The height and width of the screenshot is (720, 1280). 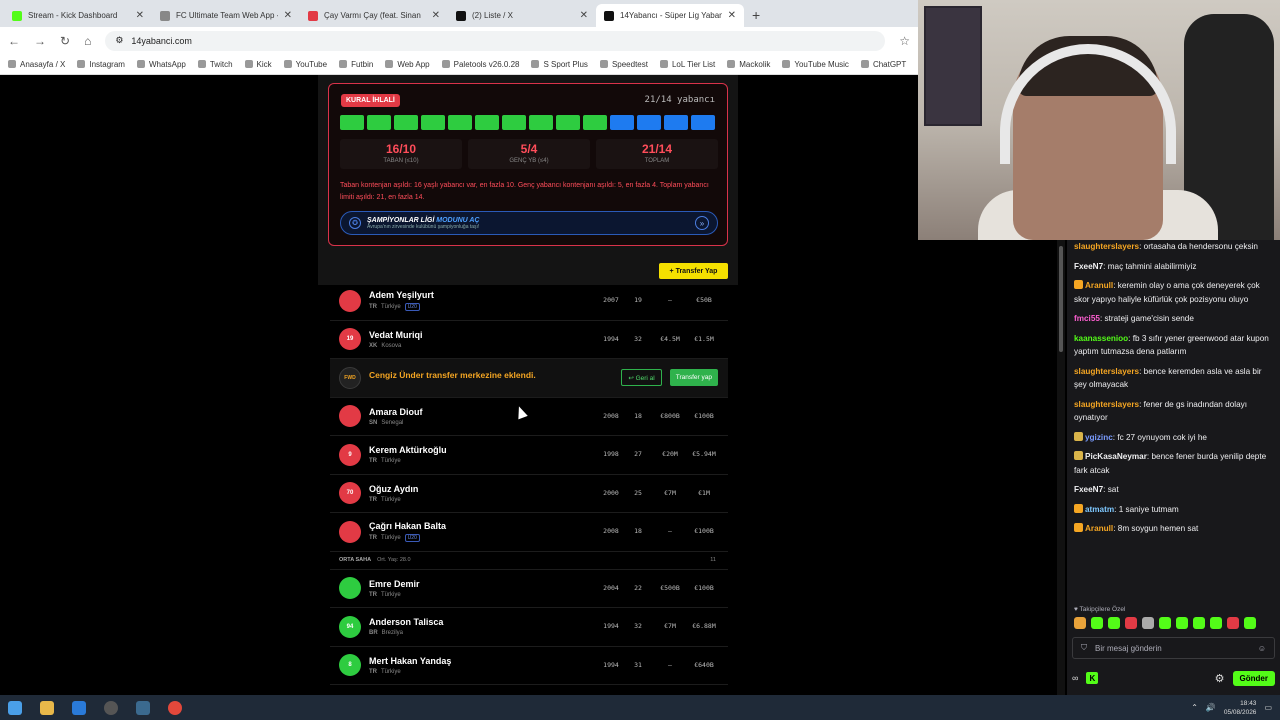 I want to click on transfer-yap-button: + Transfer Yap, so click(x=693, y=271).